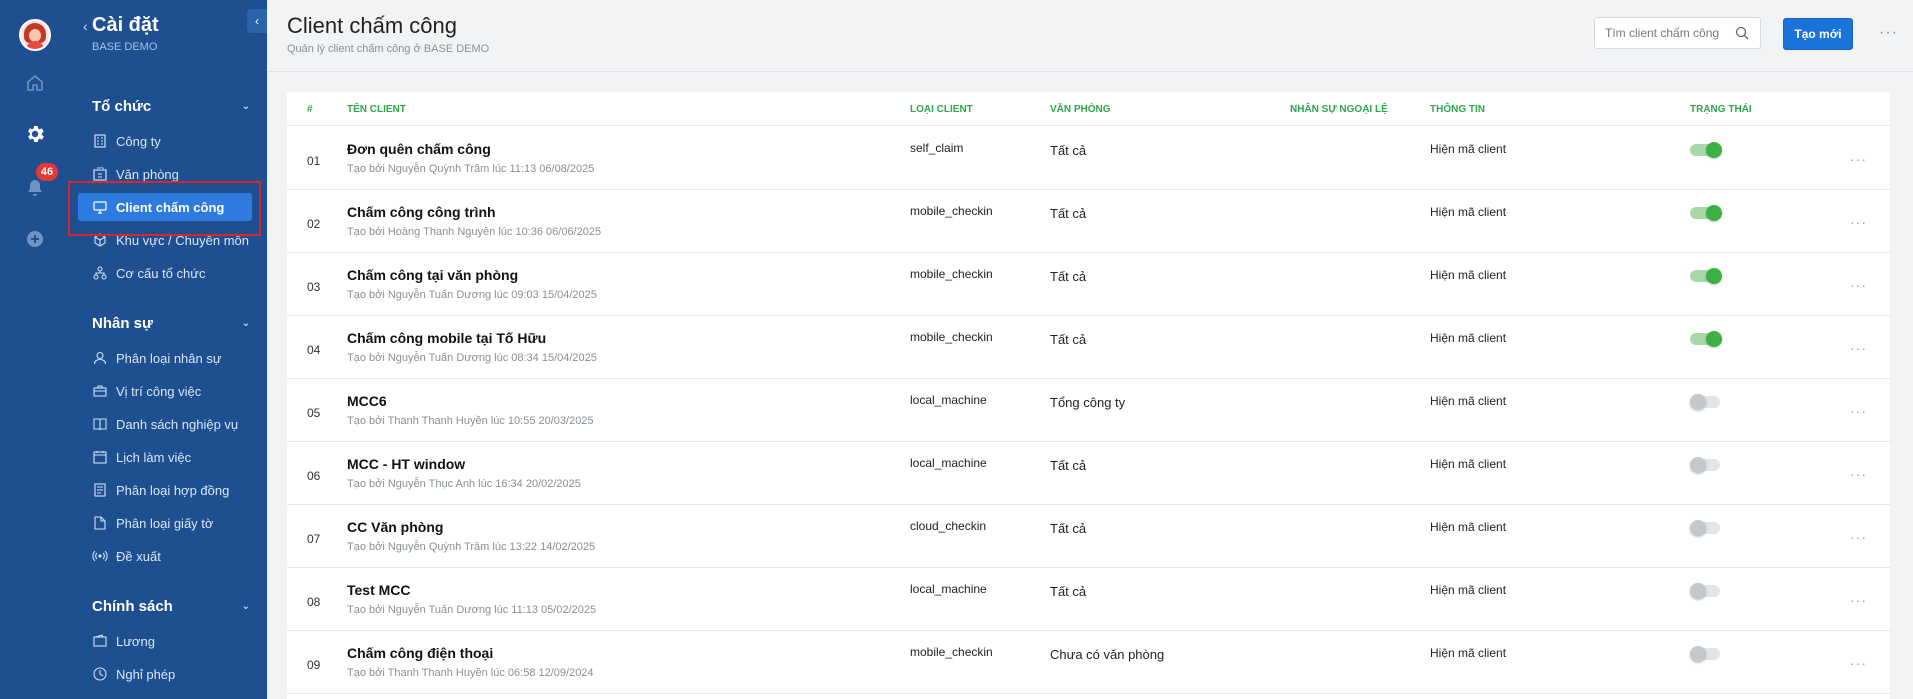  Describe the element at coordinates (172, 457) in the screenshot. I see `sidebar-item-lich-lam-viec: Lịch làm việc` at that location.